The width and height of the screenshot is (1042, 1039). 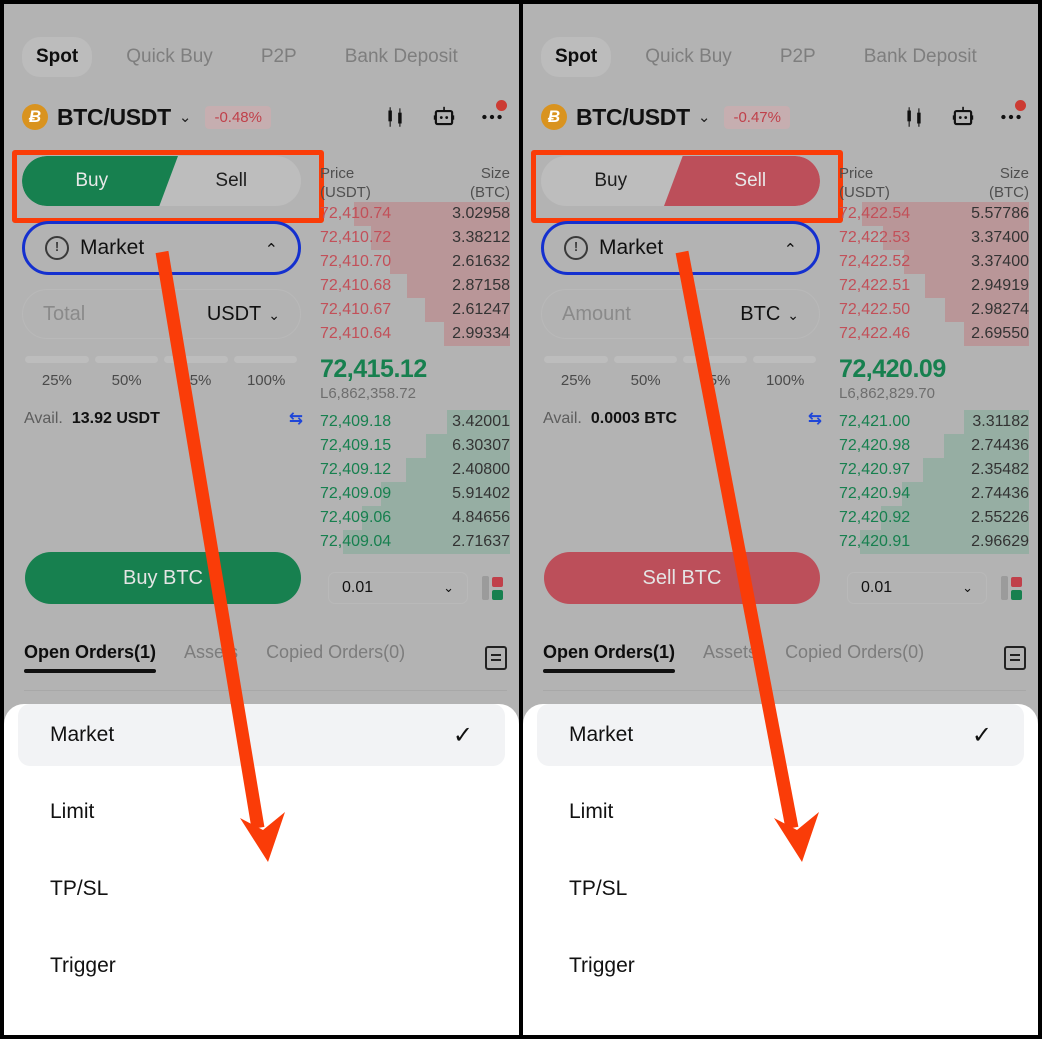 What do you see at coordinates (934, 494) in the screenshot?
I see `bid-row: 72,420.94 2.74436` at bounding box center [934, 494].